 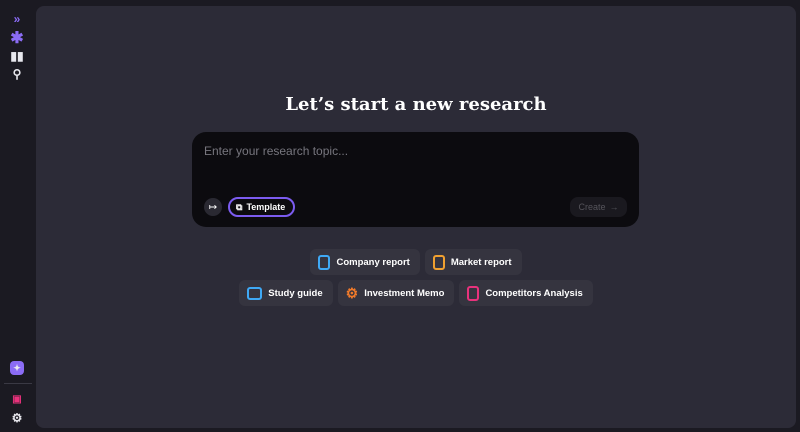 What do you see at coordinates (592, 207) in the screenshot?
I see `create-label: Create` at bounding box center [592, 207].